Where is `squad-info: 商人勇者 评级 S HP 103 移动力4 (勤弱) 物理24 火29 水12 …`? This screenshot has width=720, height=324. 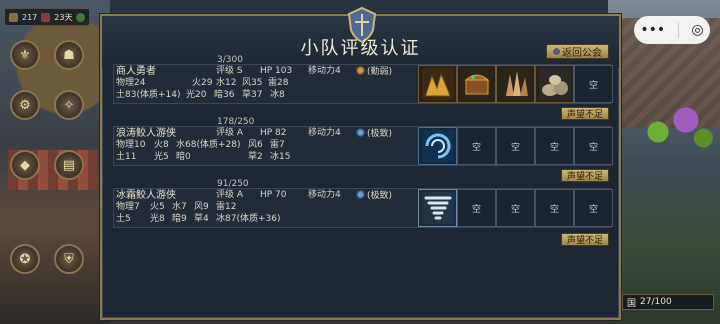 squad-info: 商人勇者 评级 S HP 103 移动力4 (勤弱) 物理24 火29 水12 … is located at coordinates (266, 84).